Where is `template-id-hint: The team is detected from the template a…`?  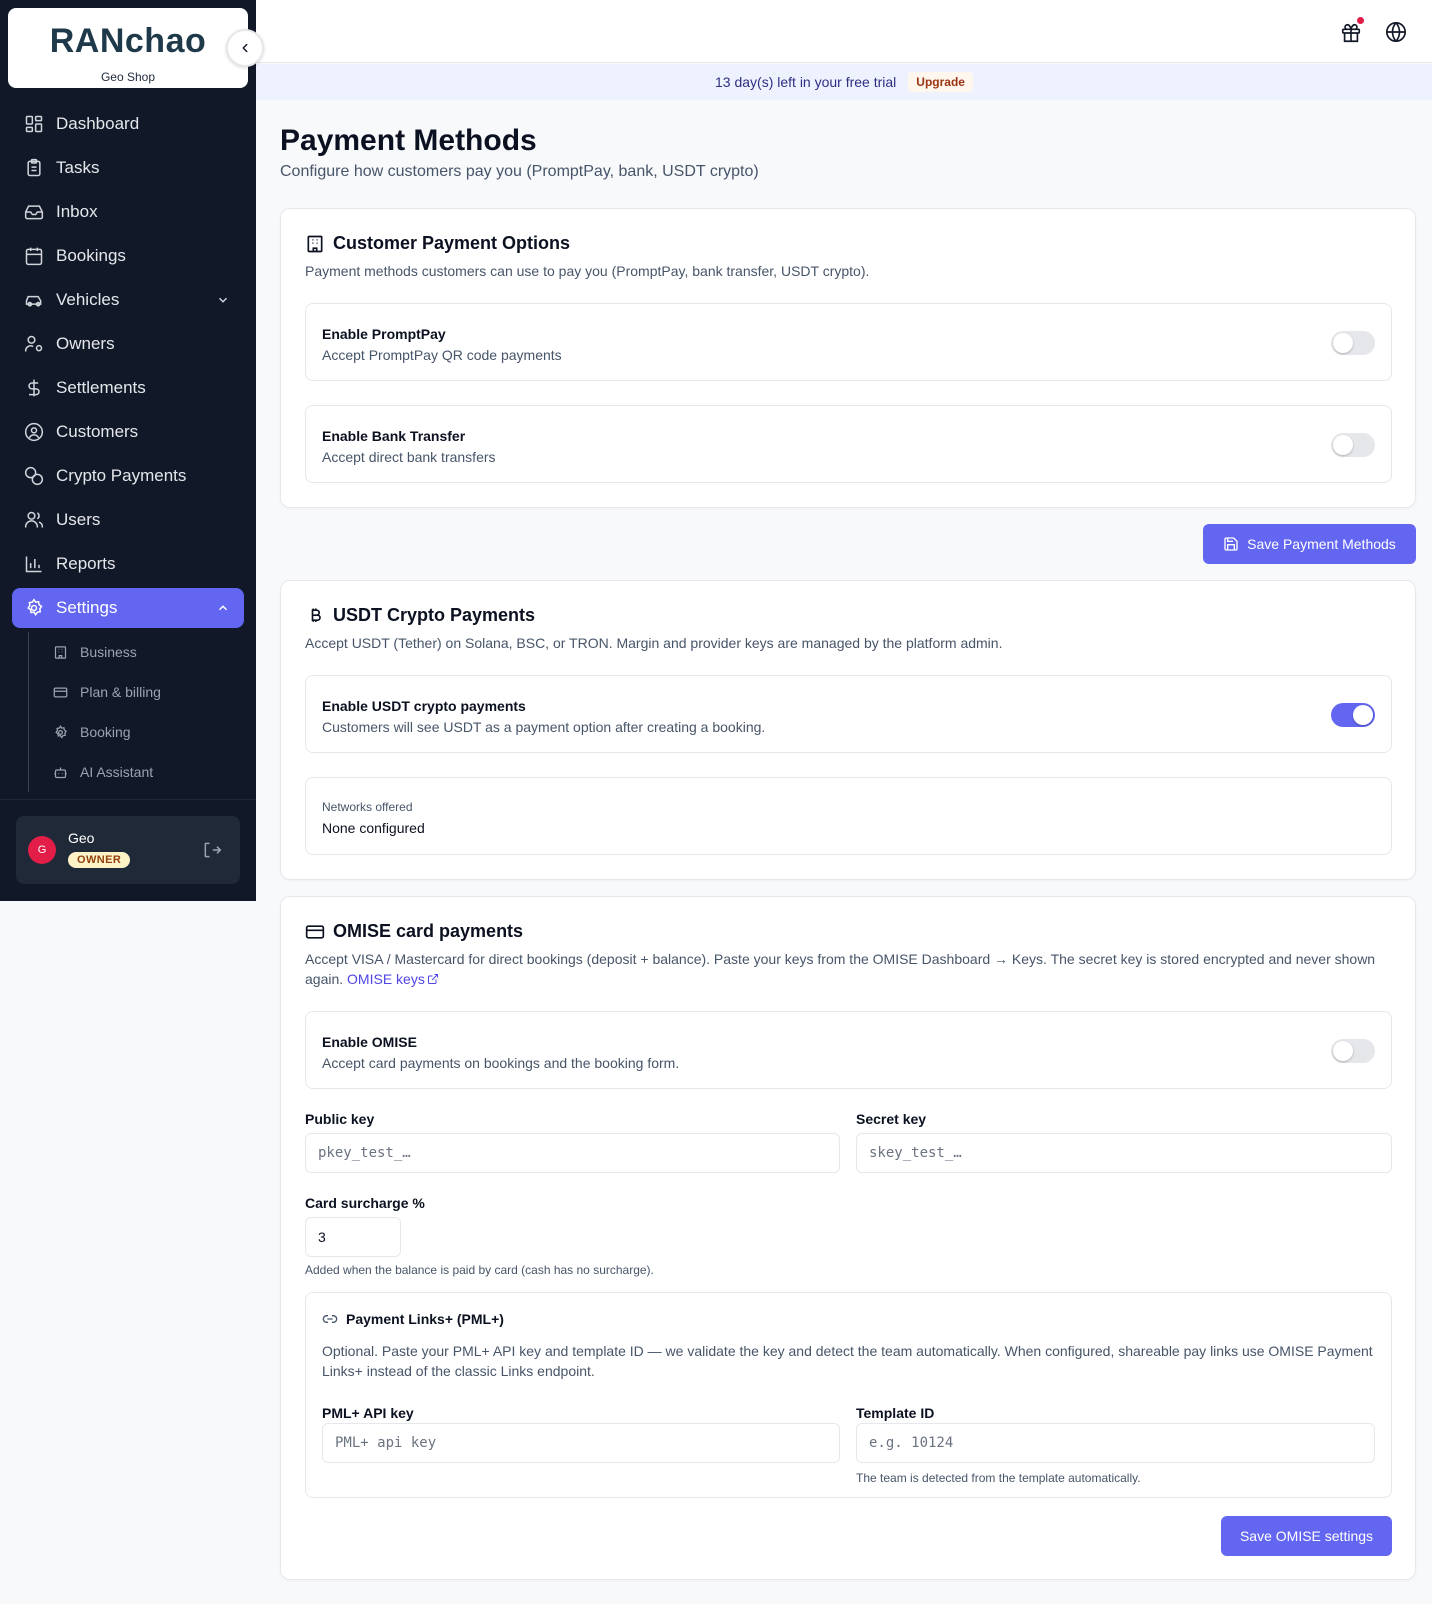 template-id-hint: The team is detected from the template a… is located at coordinates (998, 1478).